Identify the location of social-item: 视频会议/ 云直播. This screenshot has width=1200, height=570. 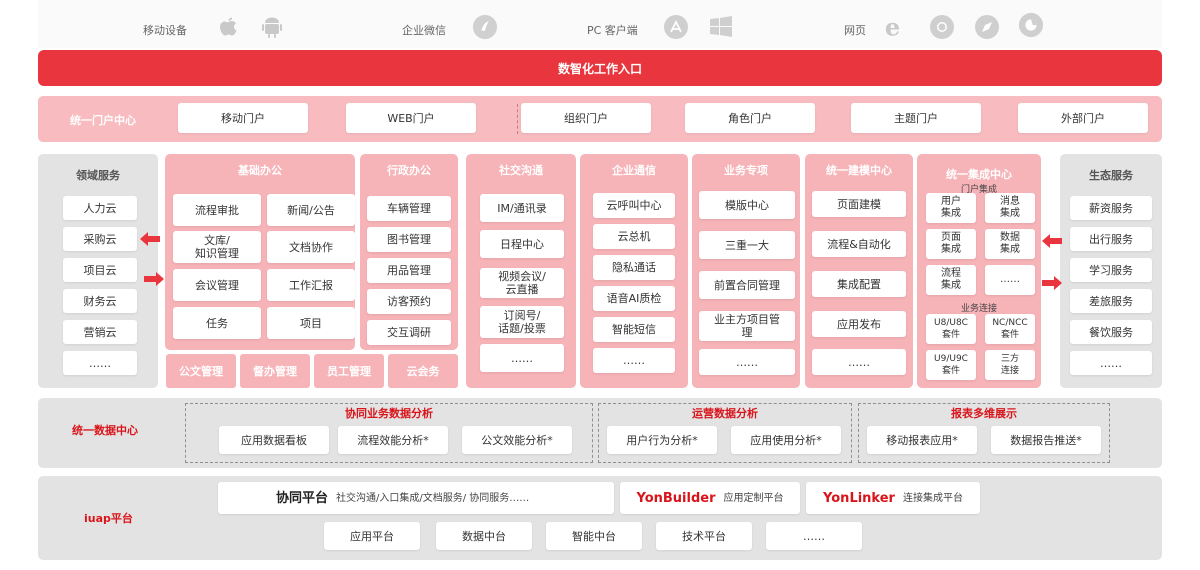
(522, 283).